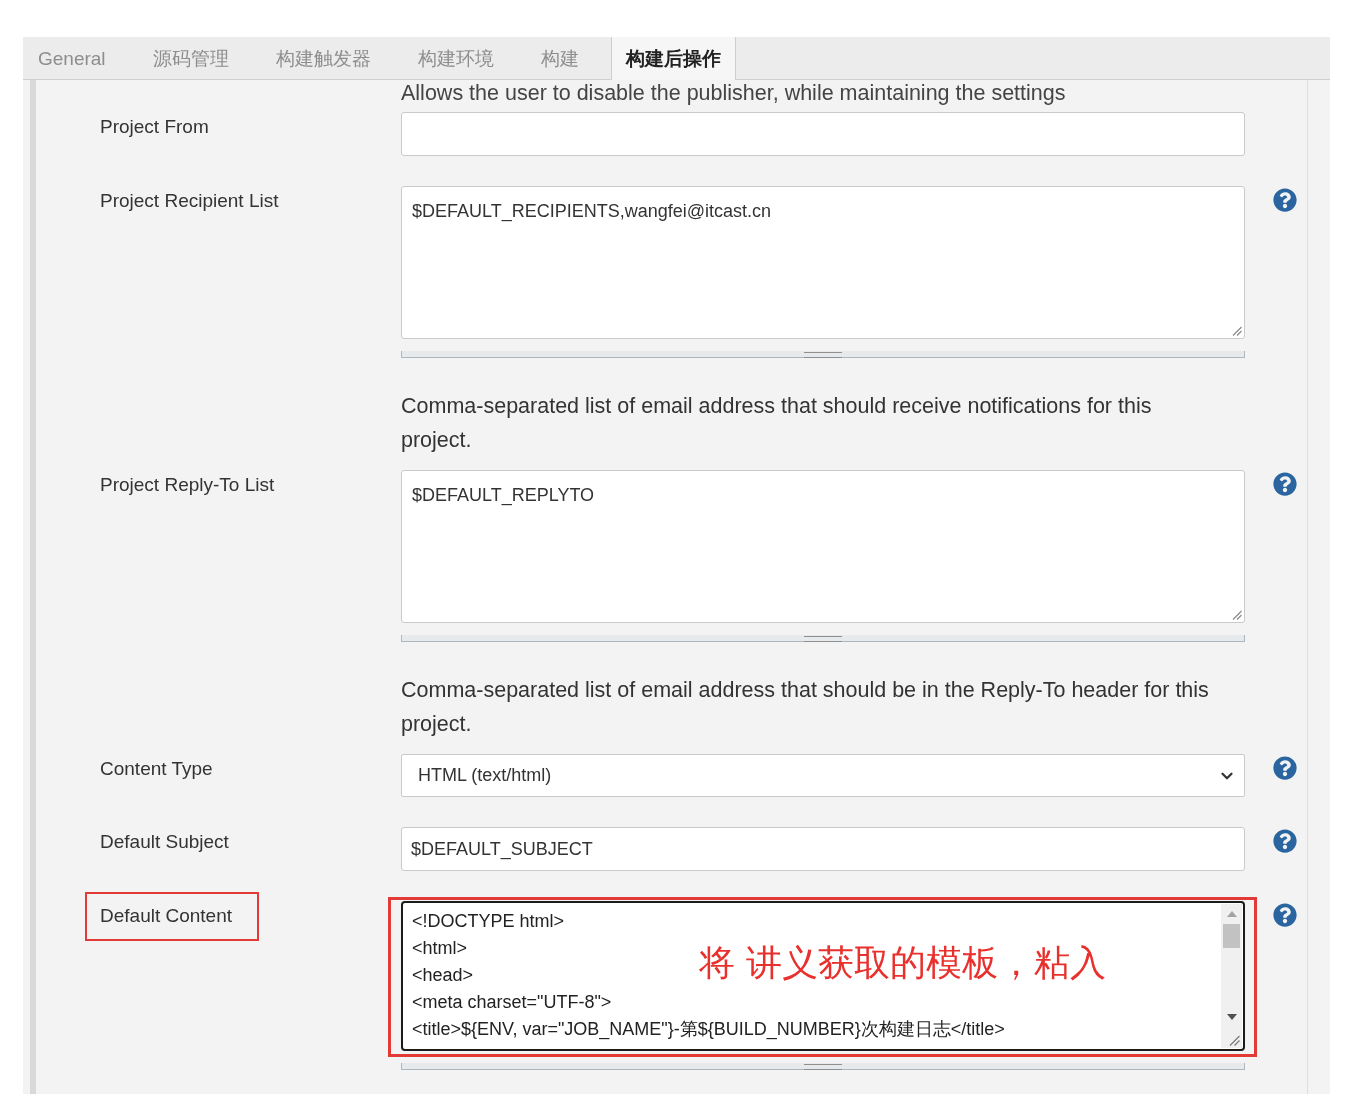  I want to click on select-value: HTML (text/html), so click(485, 775).